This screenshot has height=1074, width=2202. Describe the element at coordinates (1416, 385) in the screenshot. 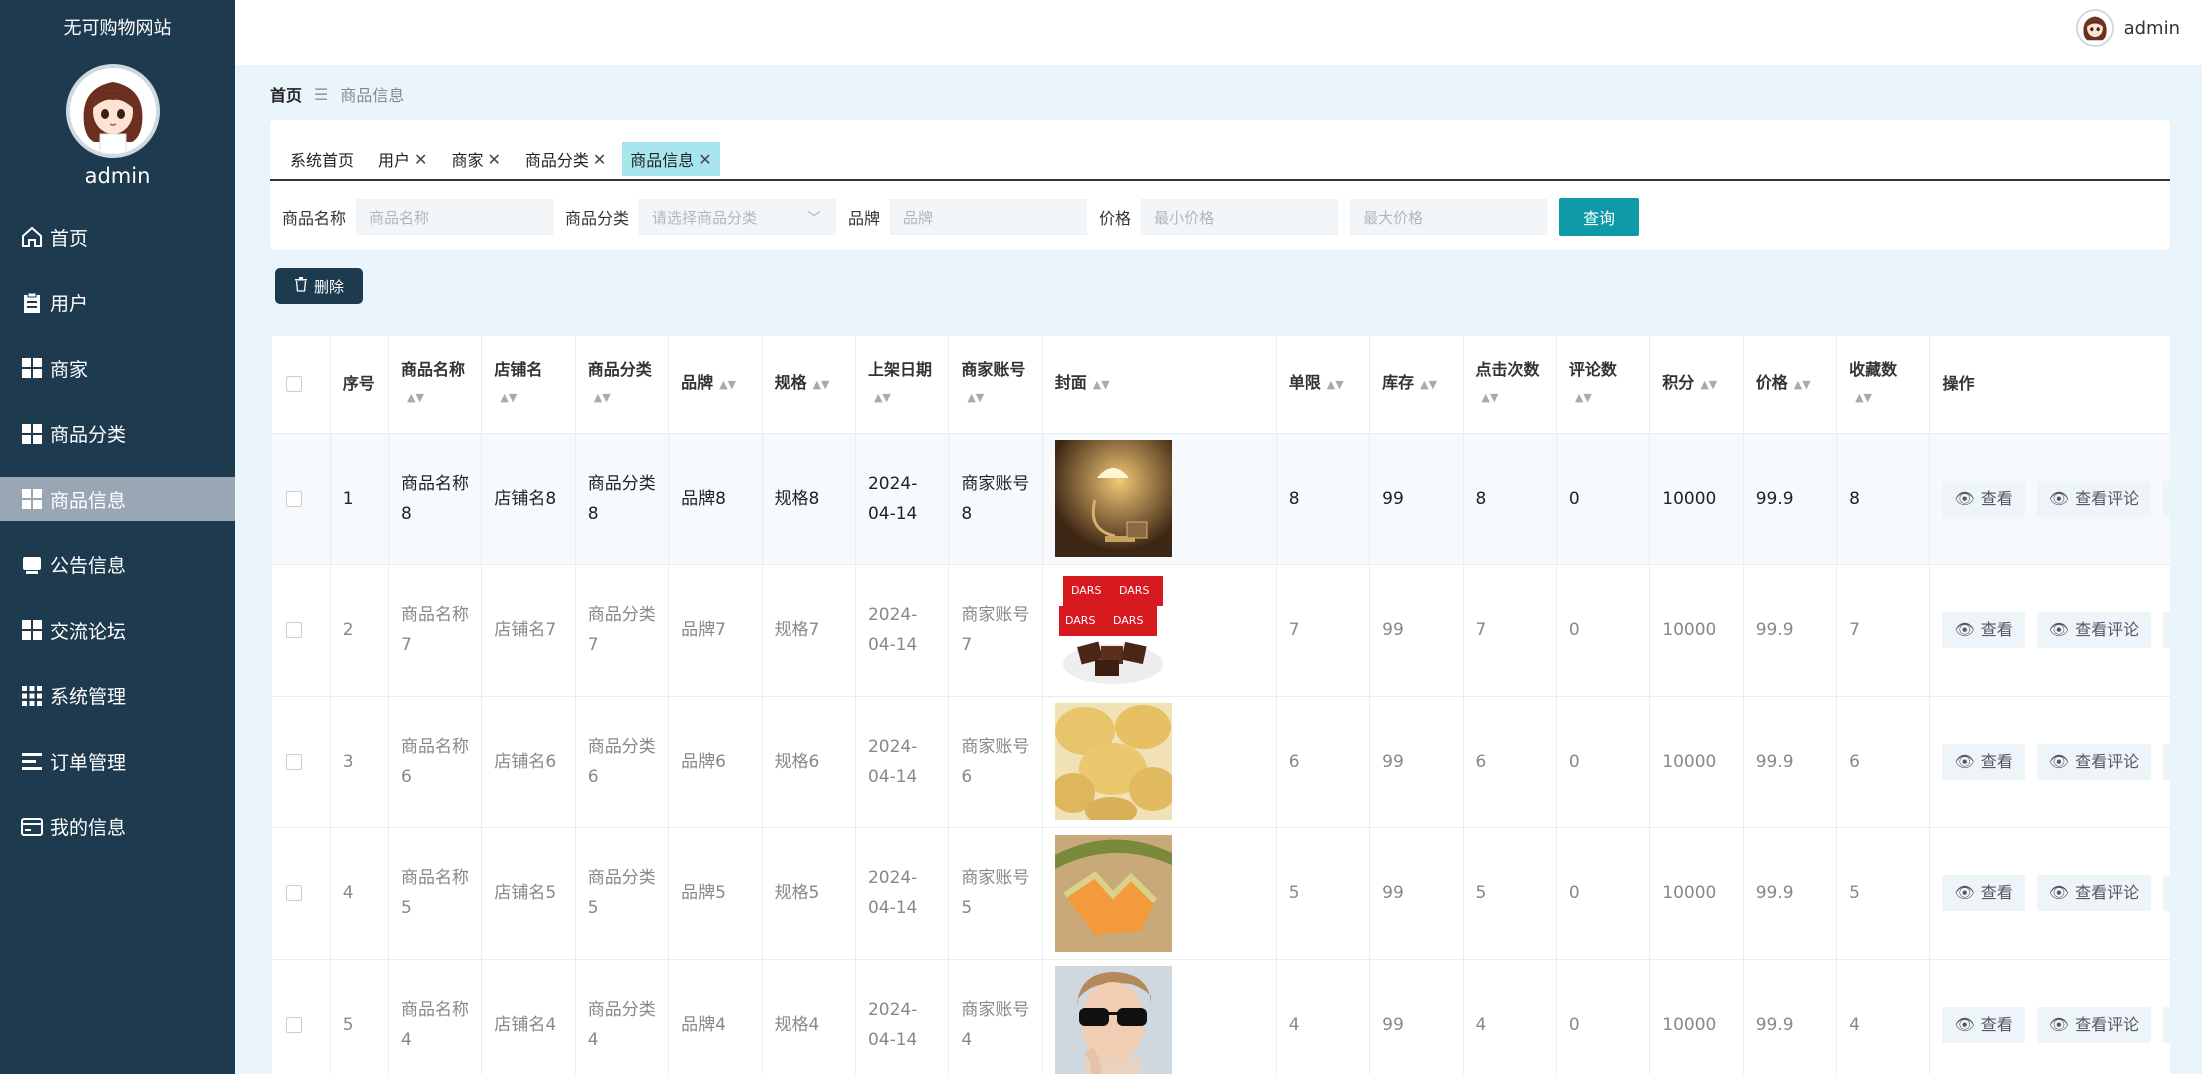

I see `column-header: 库存 ▲▼` at that location.